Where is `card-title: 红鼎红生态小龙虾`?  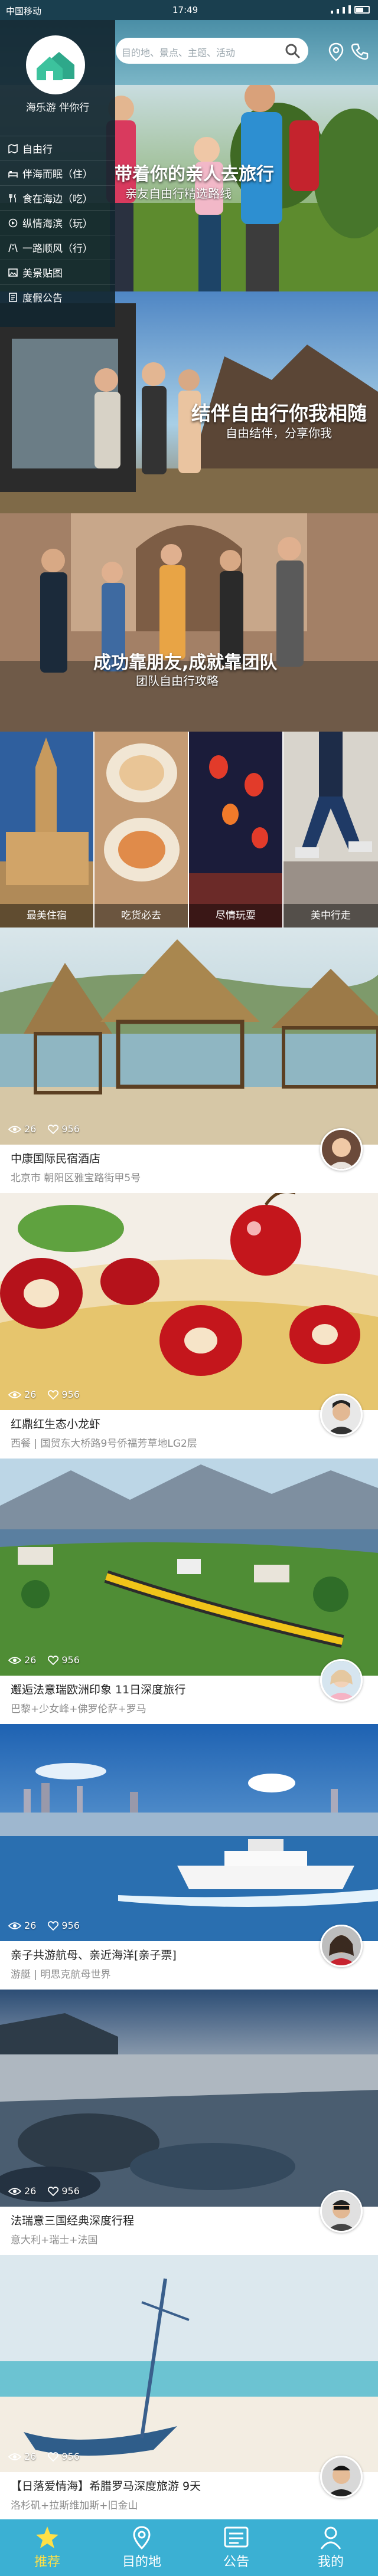
card-title: 红鼎红生态小龙虾 is located at coordinates (56, 1424).